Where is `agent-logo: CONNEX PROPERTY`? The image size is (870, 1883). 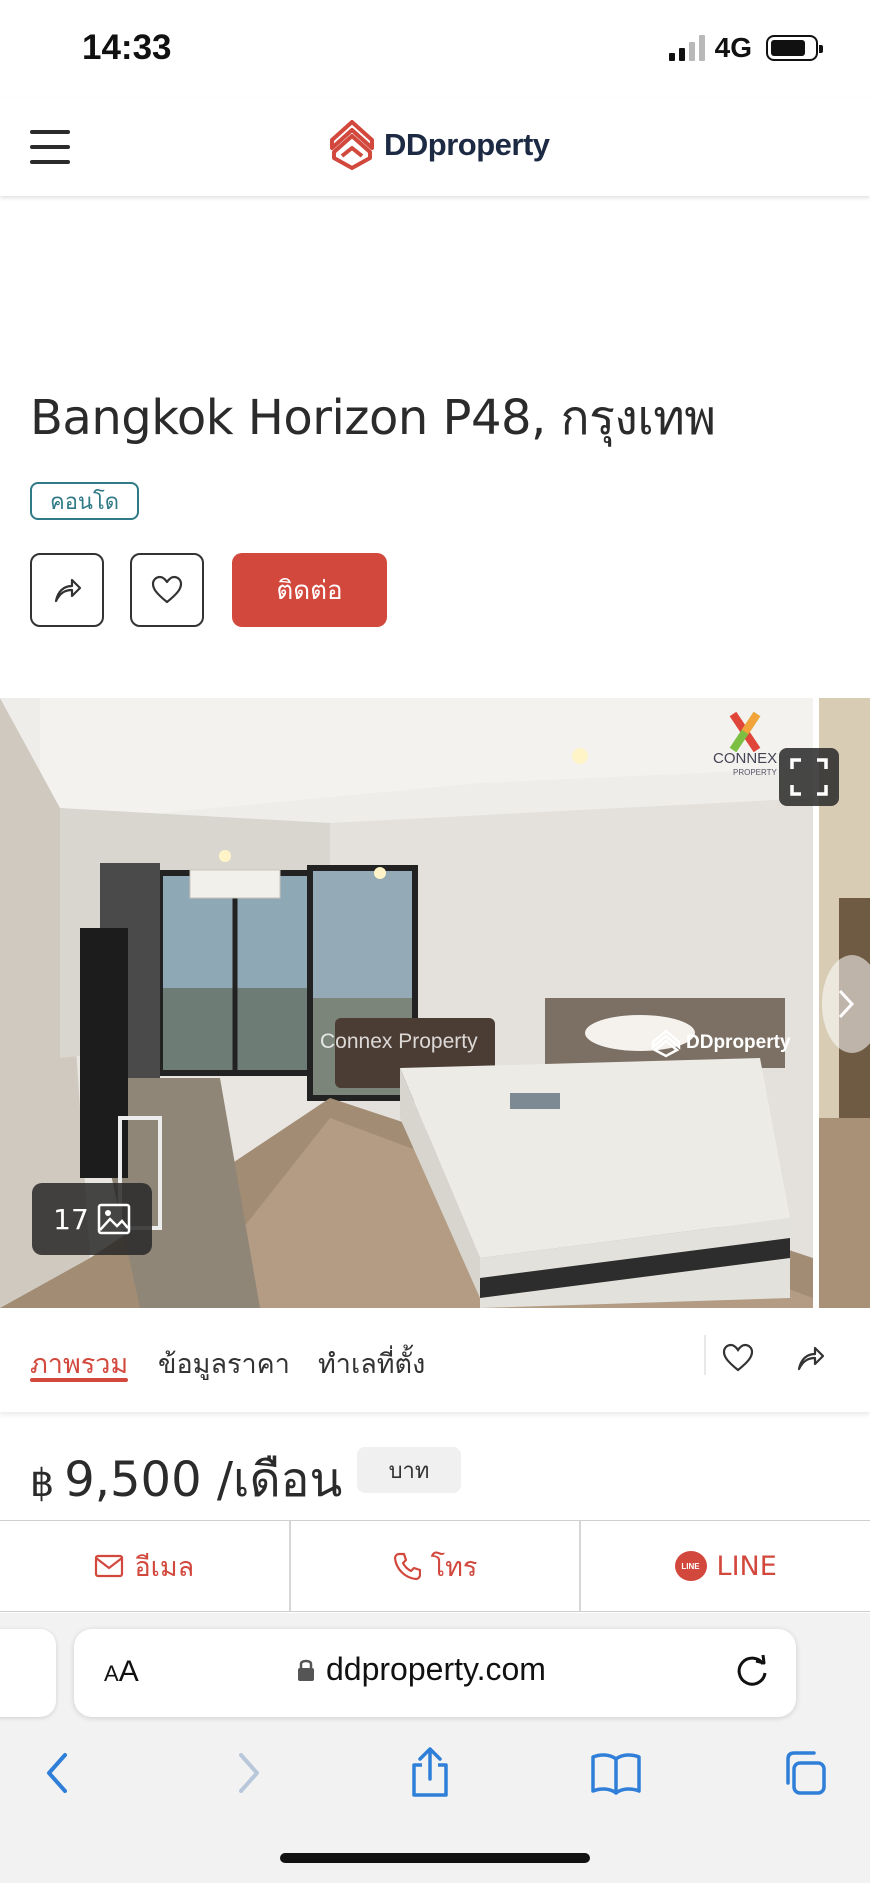
agent-logo: CONNEX PROPERTY is located at coordinates (745, 744).